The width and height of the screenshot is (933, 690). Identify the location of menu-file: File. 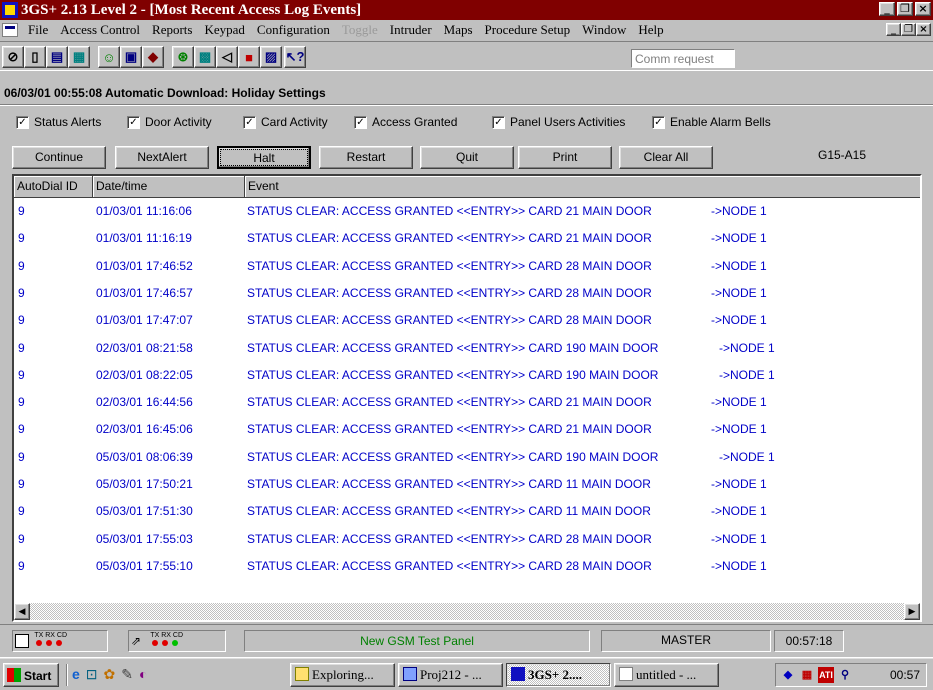
(38, 30).